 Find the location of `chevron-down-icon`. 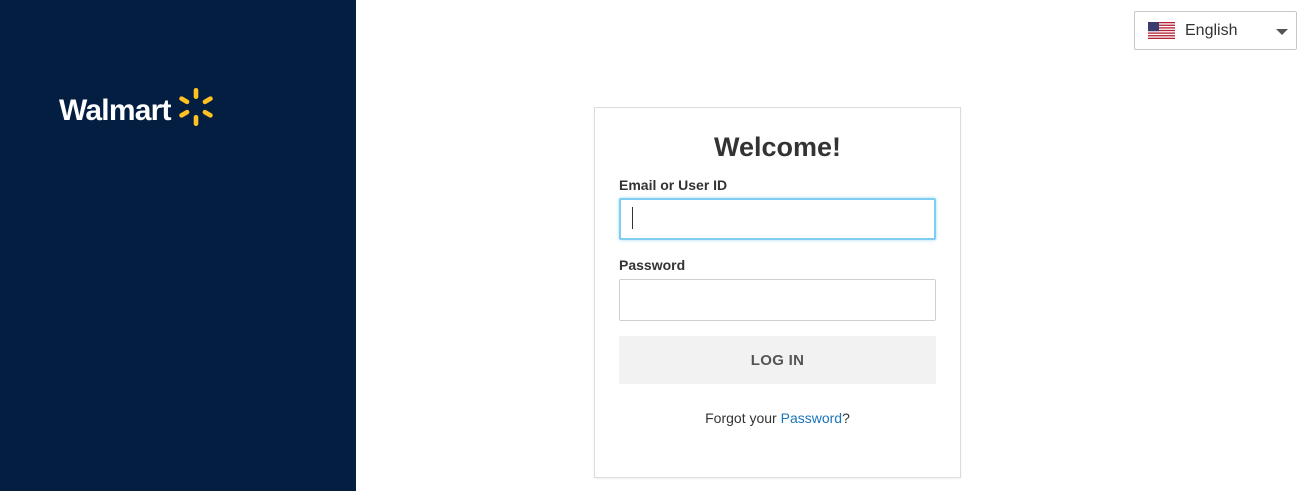

chevron-down-icon is located at coordinates (1282, 32).